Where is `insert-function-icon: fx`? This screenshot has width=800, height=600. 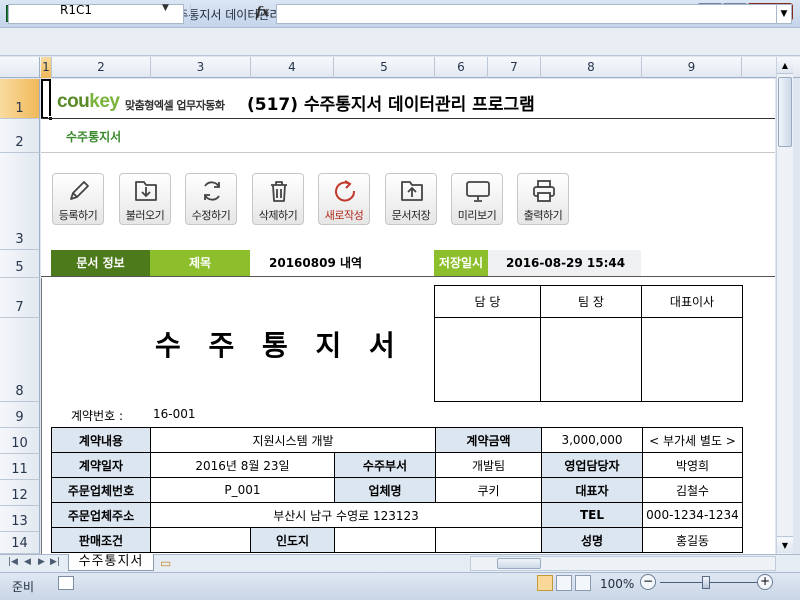 insert-function-icon: fx is located at coordinates (262, 12).